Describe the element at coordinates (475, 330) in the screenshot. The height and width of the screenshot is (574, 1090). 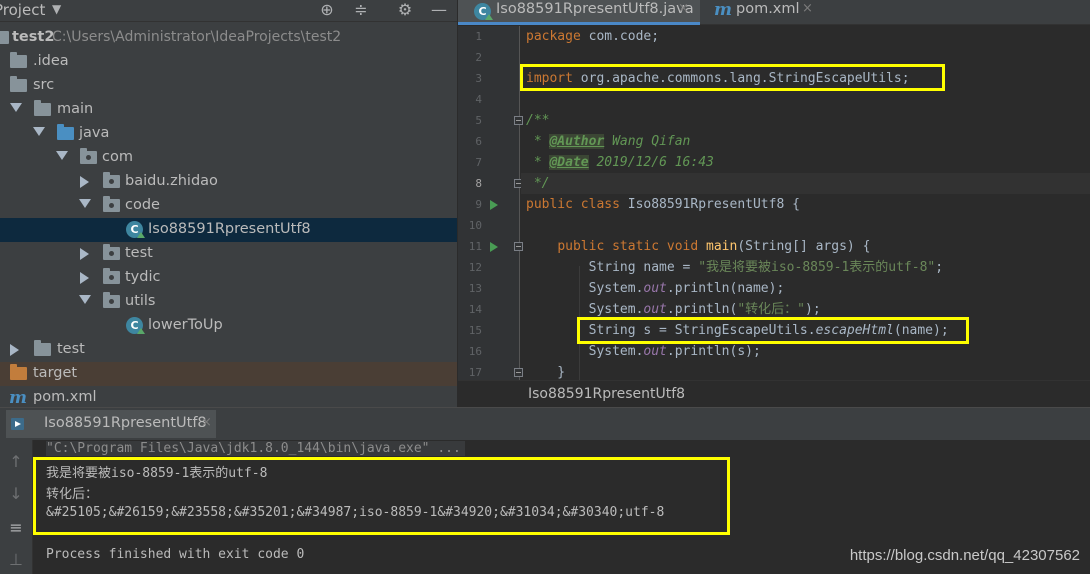
I see `line-number: 15` at that location.